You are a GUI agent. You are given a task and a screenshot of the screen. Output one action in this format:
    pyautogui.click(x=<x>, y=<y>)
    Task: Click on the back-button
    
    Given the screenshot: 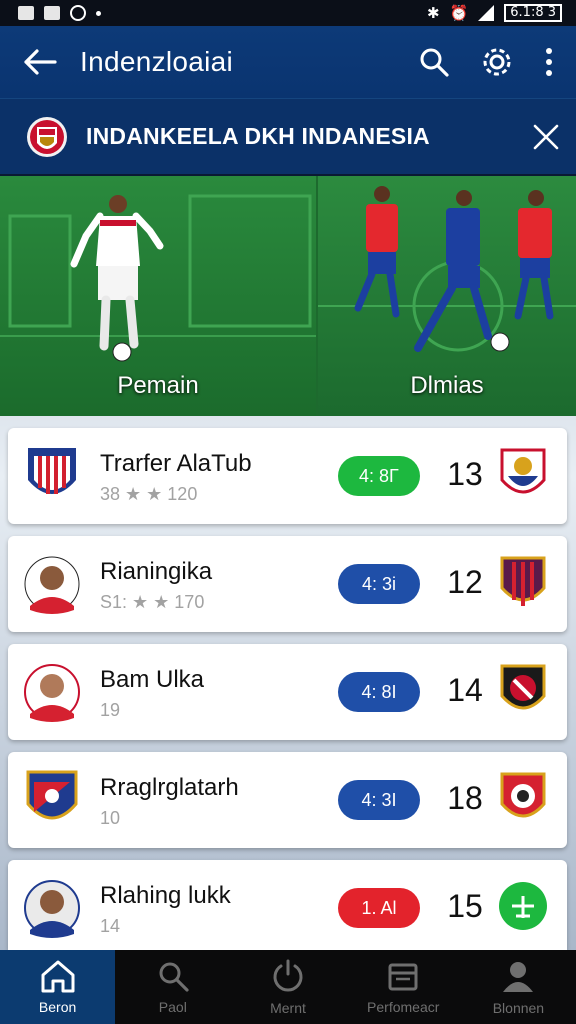 What is the action you would take?
    pyautogui.click(x=40, y=62)
    